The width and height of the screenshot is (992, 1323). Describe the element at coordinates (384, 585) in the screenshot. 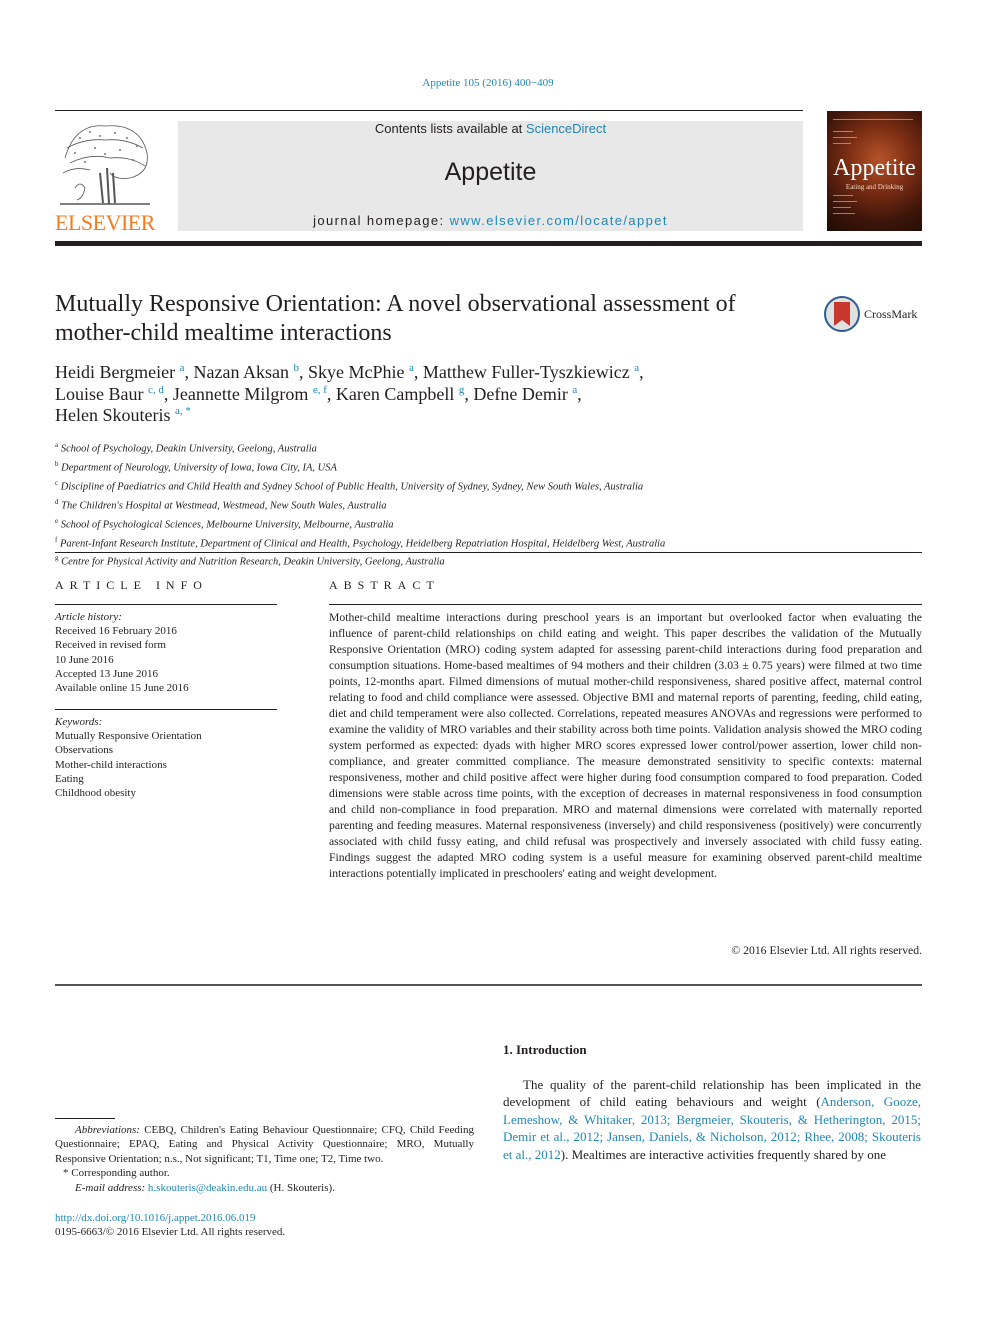

I see `abstract-heading: ABSTRACT` at that location.